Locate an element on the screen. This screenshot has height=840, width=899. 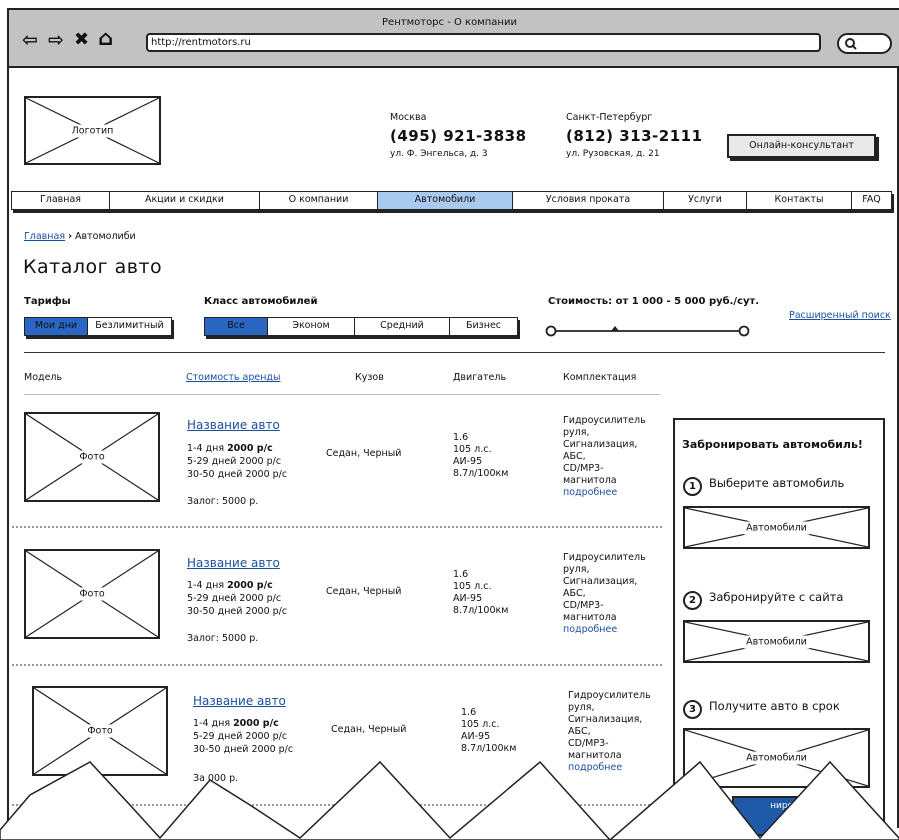
address-bar: http://rentmotors.ru is located at coordinates (483, 42).